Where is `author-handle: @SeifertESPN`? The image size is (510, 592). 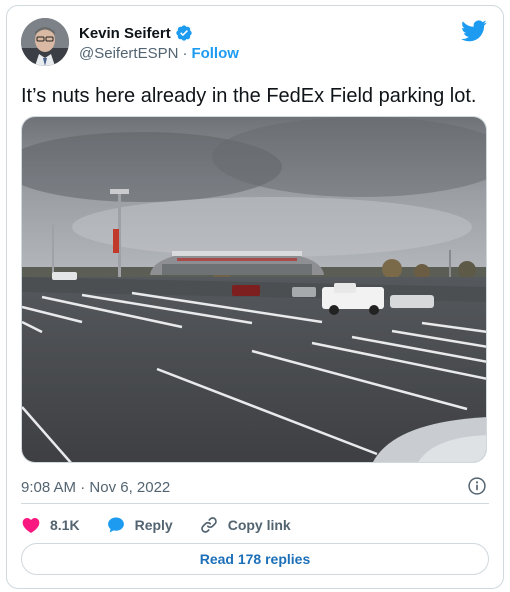
author-handle: @SeifertESPN is located at coordinates (128, 53).